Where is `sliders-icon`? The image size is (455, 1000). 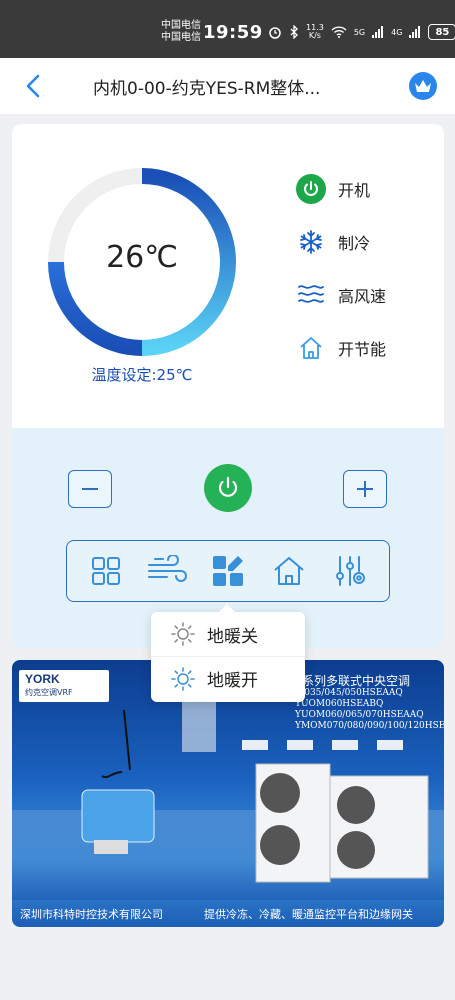 sliders-icon is located at coordinates (351, 571).